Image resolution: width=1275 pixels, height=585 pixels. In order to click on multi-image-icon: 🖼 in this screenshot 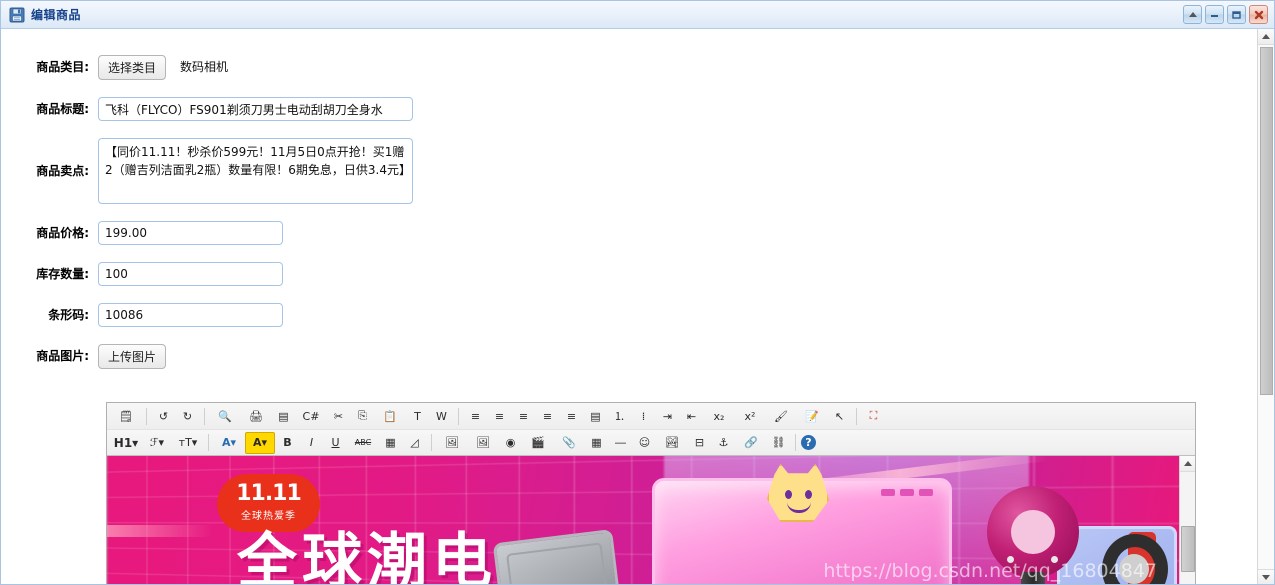, I will do `click(483, 443)`.